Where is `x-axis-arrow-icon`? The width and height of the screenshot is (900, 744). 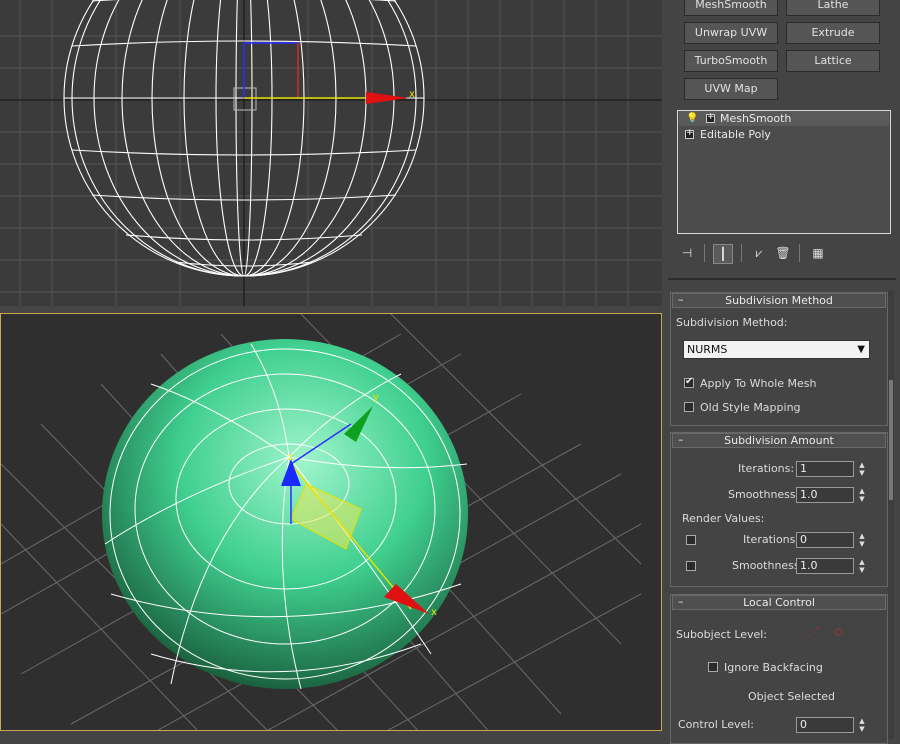
x-axis-arrow-icon is located at coordinates (387, 98).